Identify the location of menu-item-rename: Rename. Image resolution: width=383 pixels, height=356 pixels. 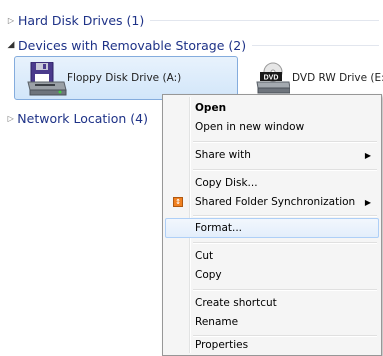
(272, 322).